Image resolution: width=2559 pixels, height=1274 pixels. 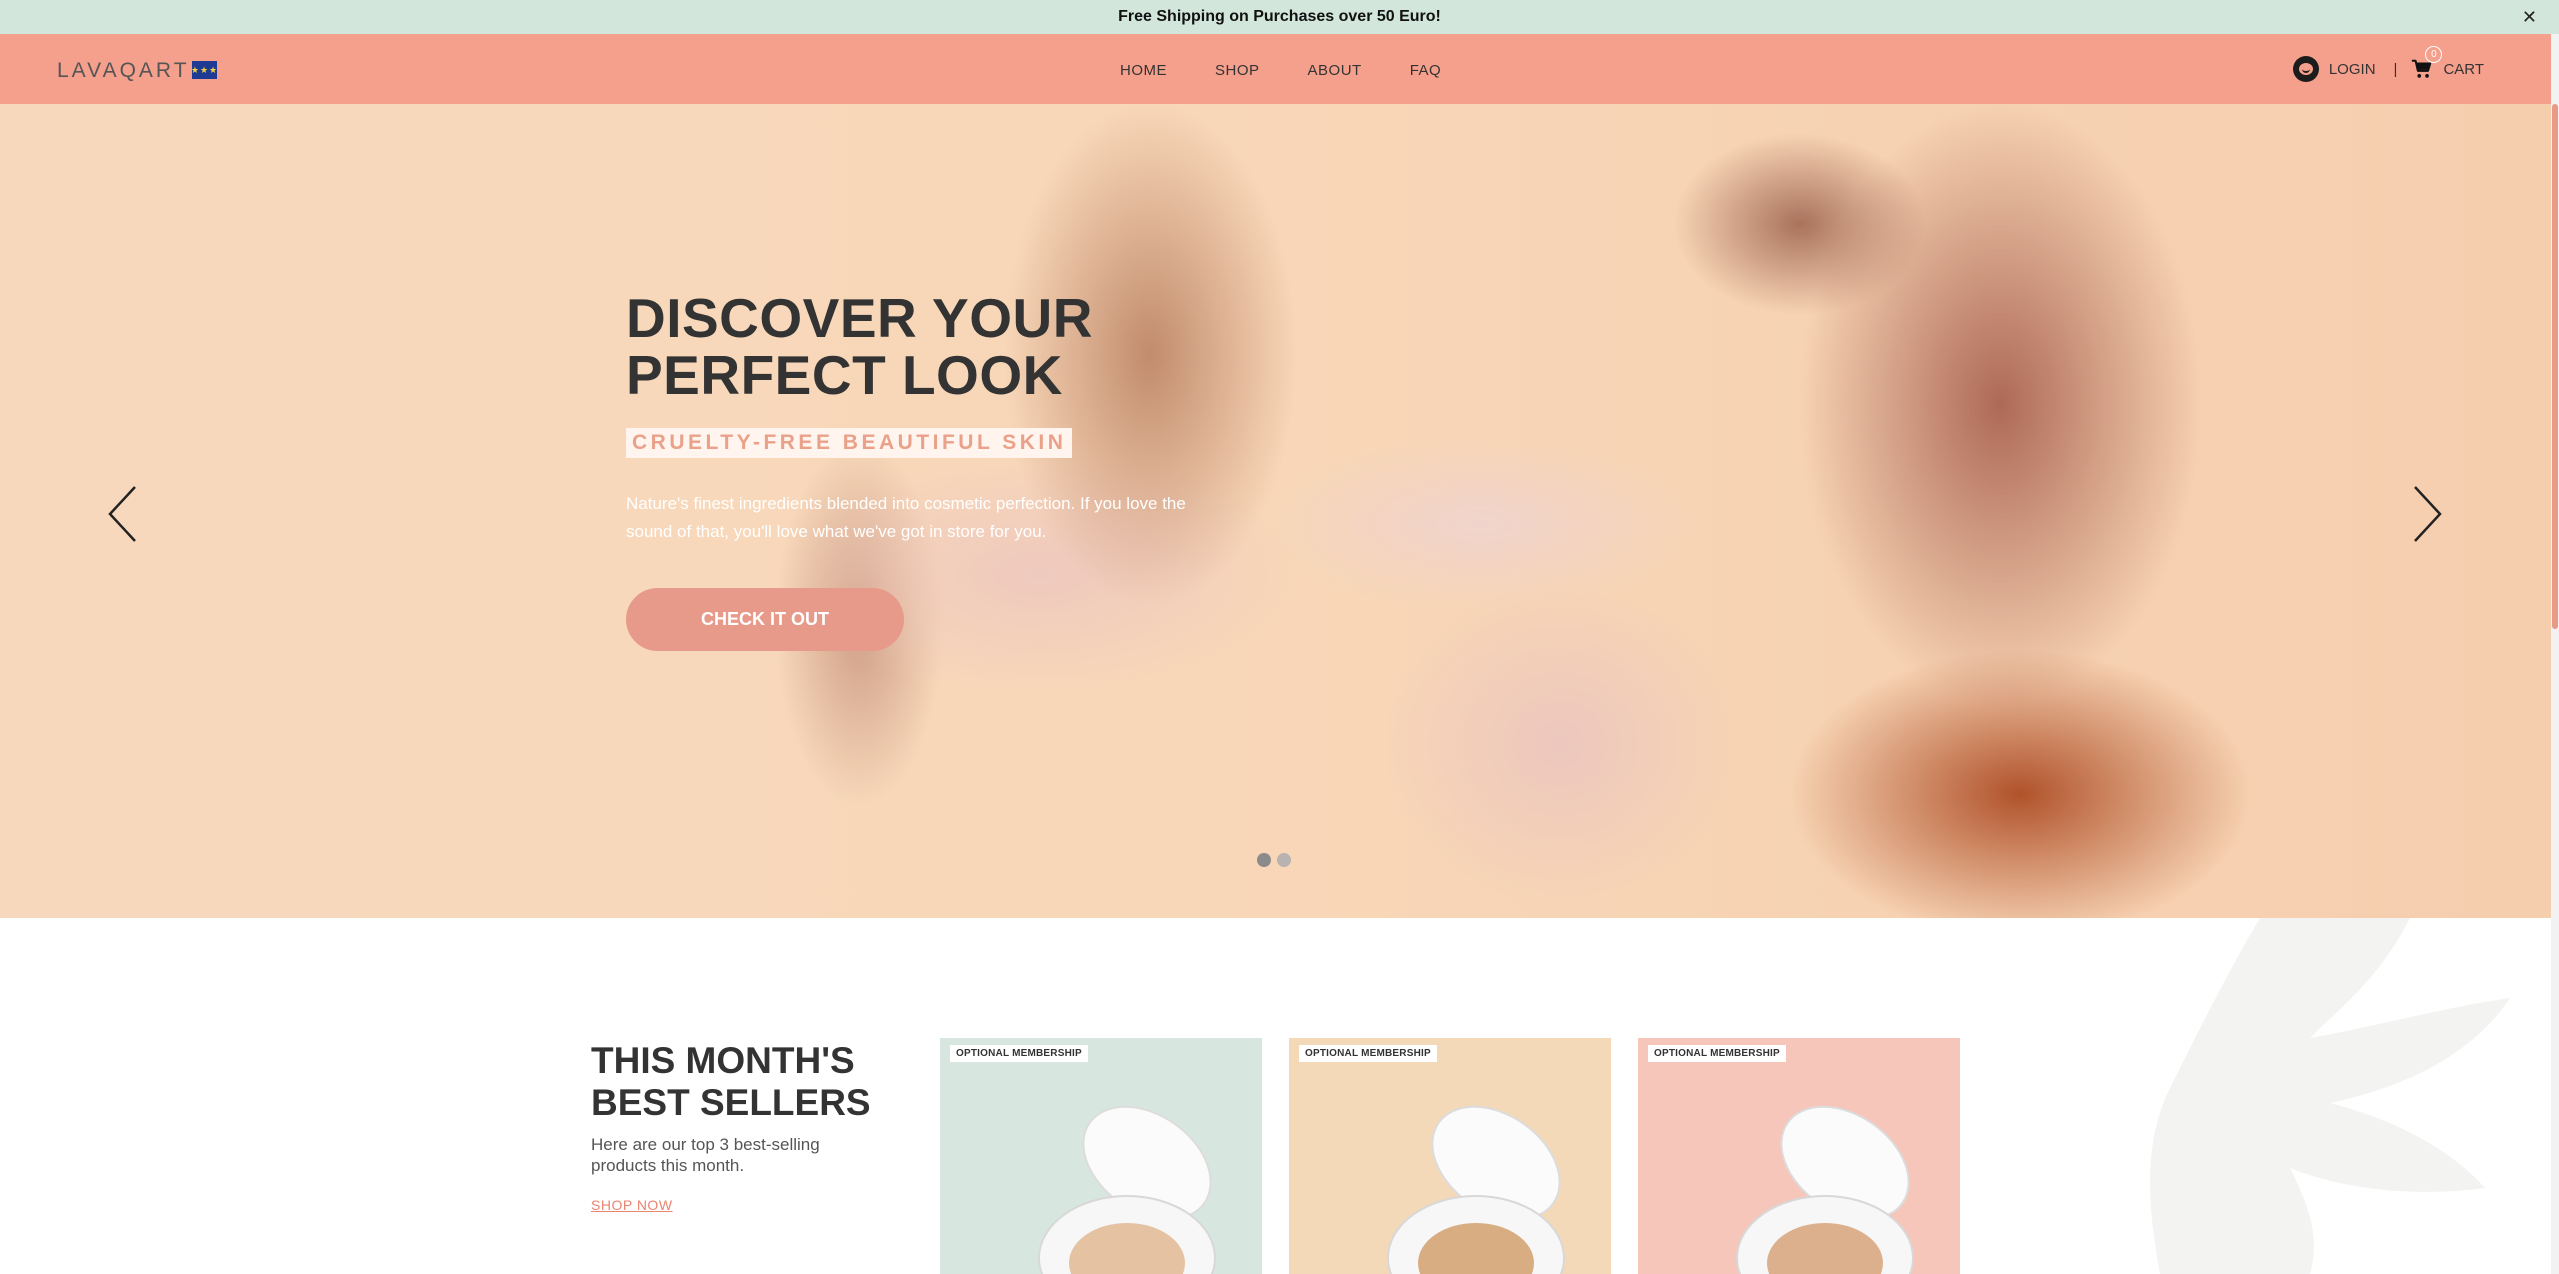 I want to click on check-it-out-button: CHECK IT OUT, so click(x=765, y=619).